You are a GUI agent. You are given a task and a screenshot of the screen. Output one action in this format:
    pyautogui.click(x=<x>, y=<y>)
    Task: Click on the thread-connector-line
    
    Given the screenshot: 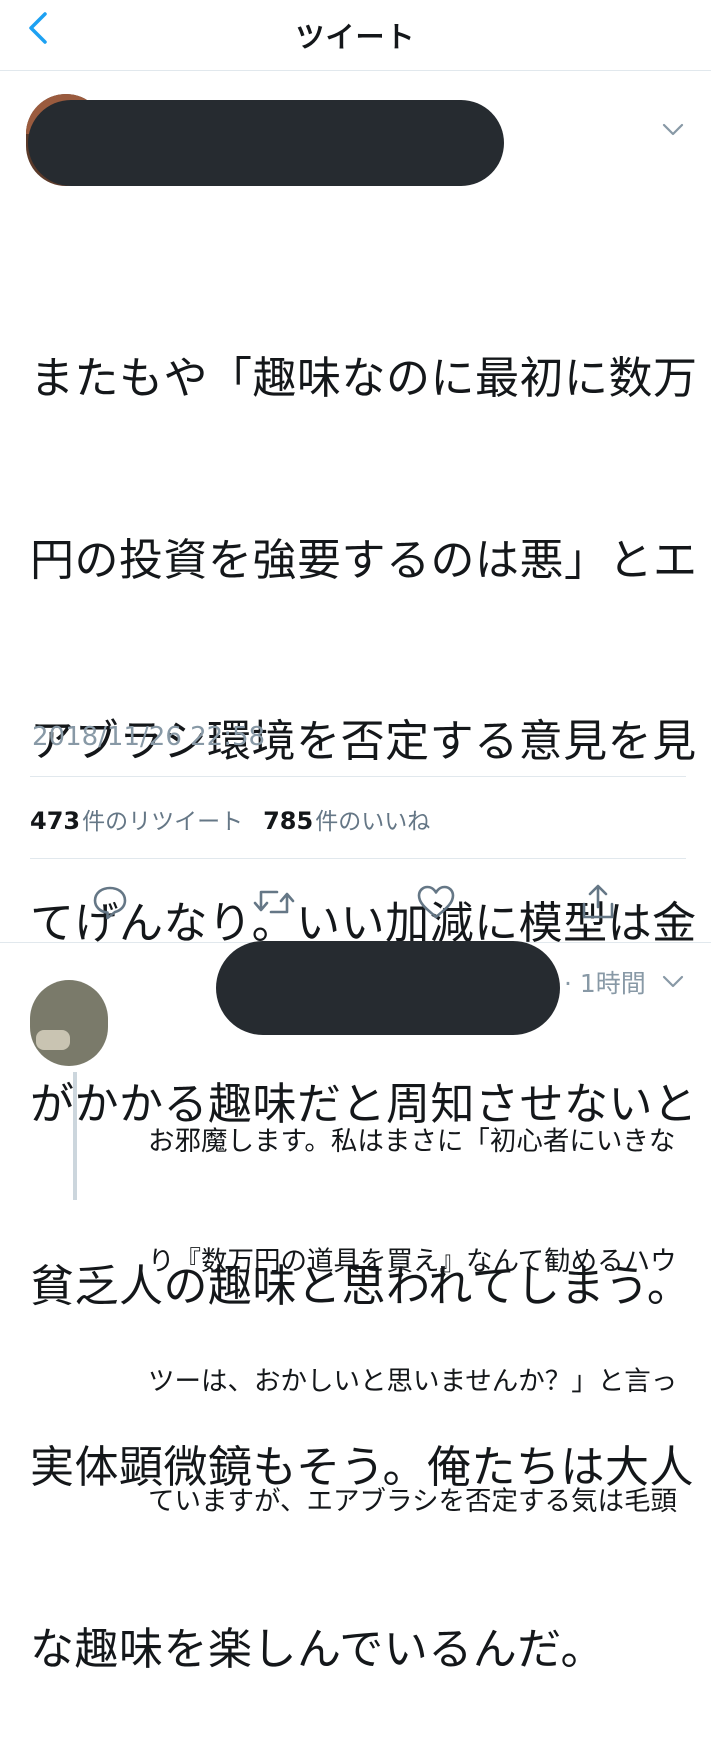 What is the action you would take?
    pyautogui.click(x=75, y=1136)
    